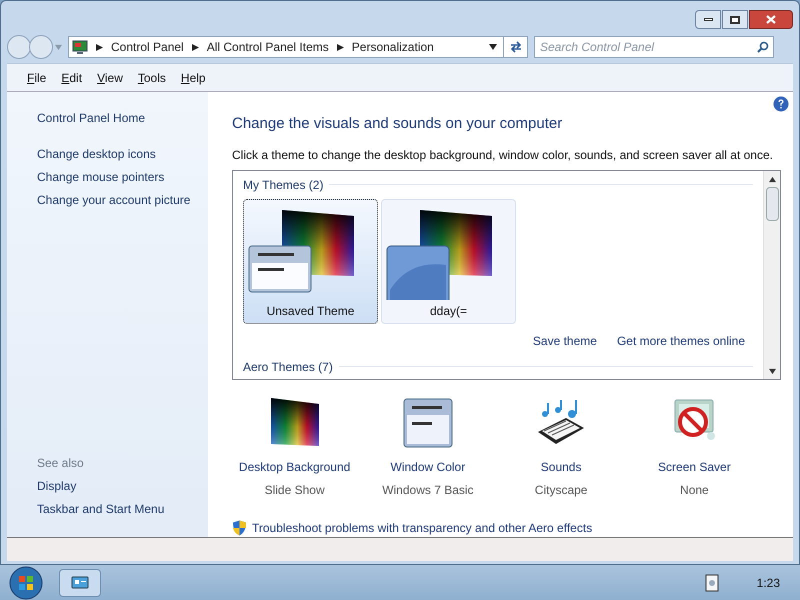  Describe the element at coordinates (448, 261) in the screenshot. I see `theme-tile: dday(=` at that location.